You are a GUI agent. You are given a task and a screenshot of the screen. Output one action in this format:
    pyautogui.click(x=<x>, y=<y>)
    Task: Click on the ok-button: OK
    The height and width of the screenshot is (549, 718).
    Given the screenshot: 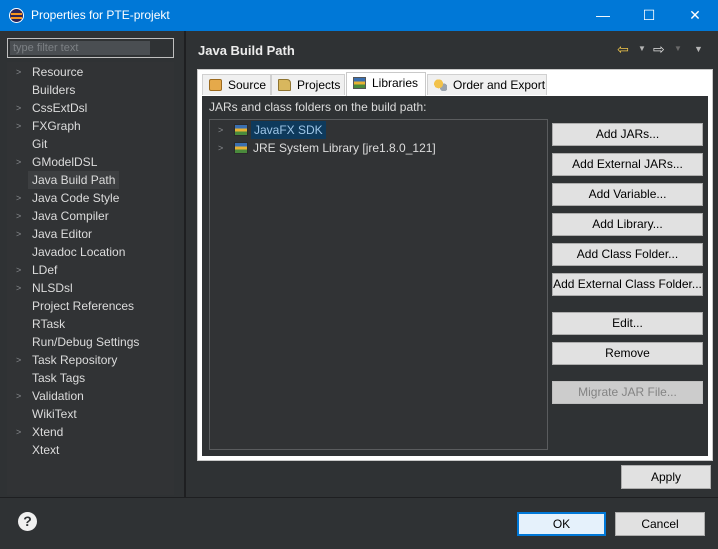 What is the action you would take?
    pyautogui.click(x=561, y=524)
    